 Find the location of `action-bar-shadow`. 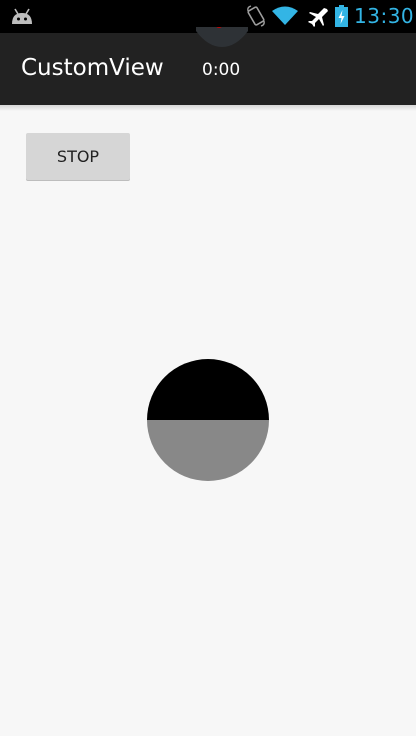

action-bar-shadow is located at coordinates (208, 108).